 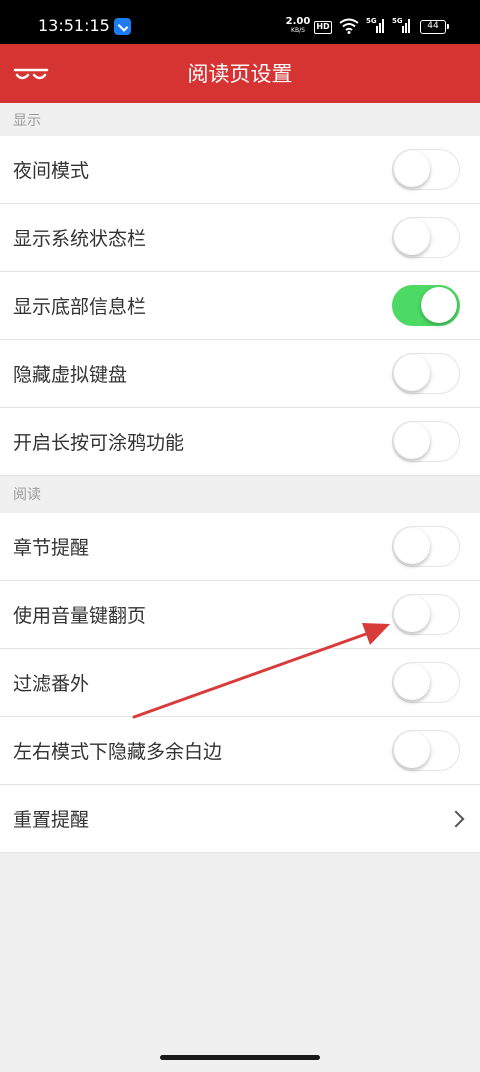 I want to click on network-speed: 2.00 KB/S, so click(x=298, y=26).